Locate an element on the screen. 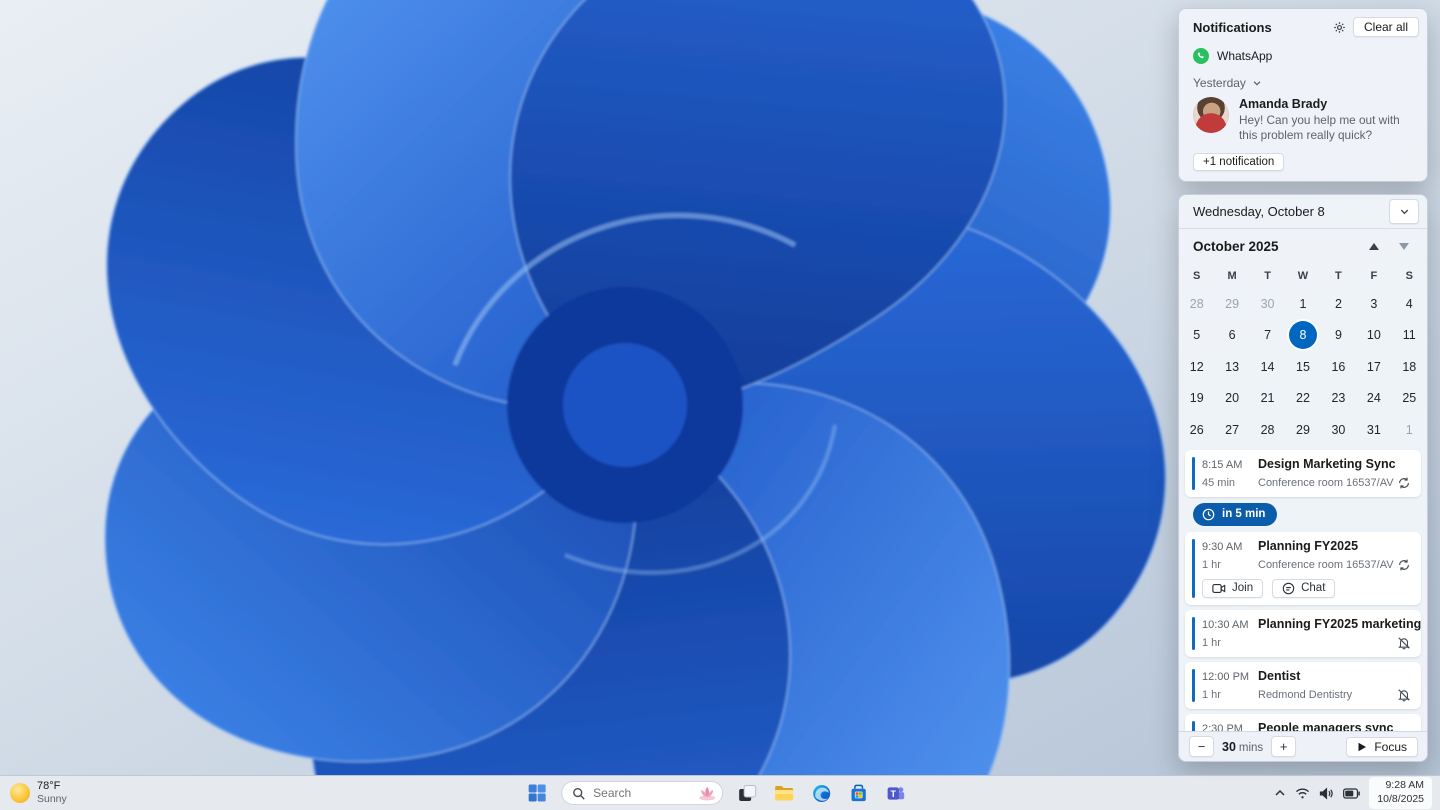 This screenshot has height=810, width=1440. task-view-icon is located at coordinates (747, 792).